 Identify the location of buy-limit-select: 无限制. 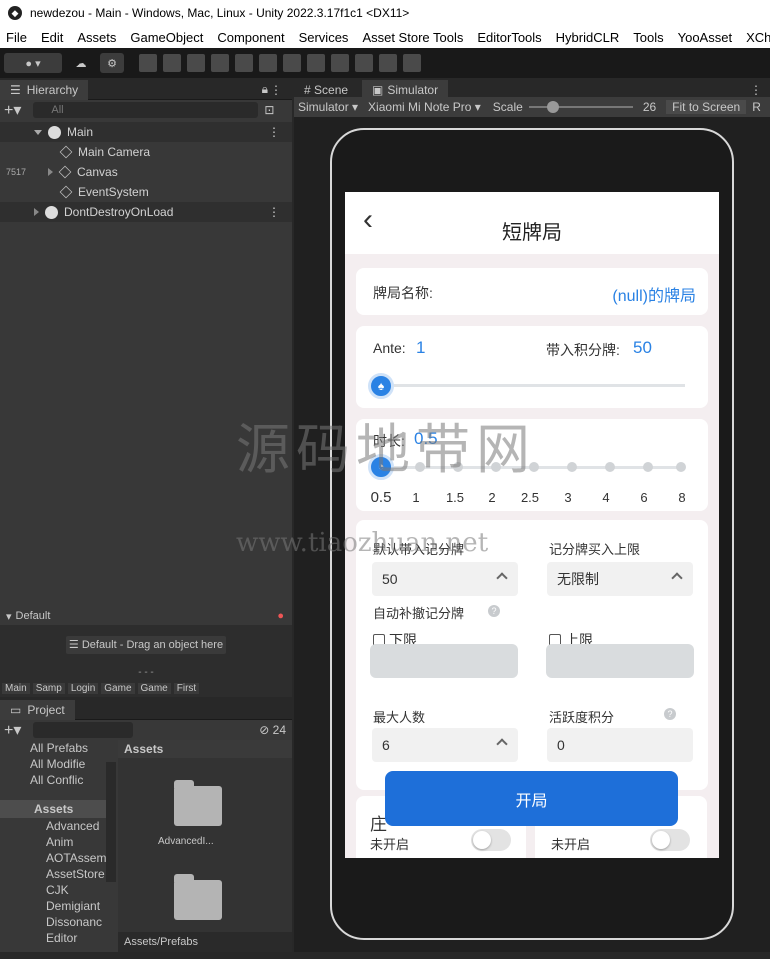
(620, 579).